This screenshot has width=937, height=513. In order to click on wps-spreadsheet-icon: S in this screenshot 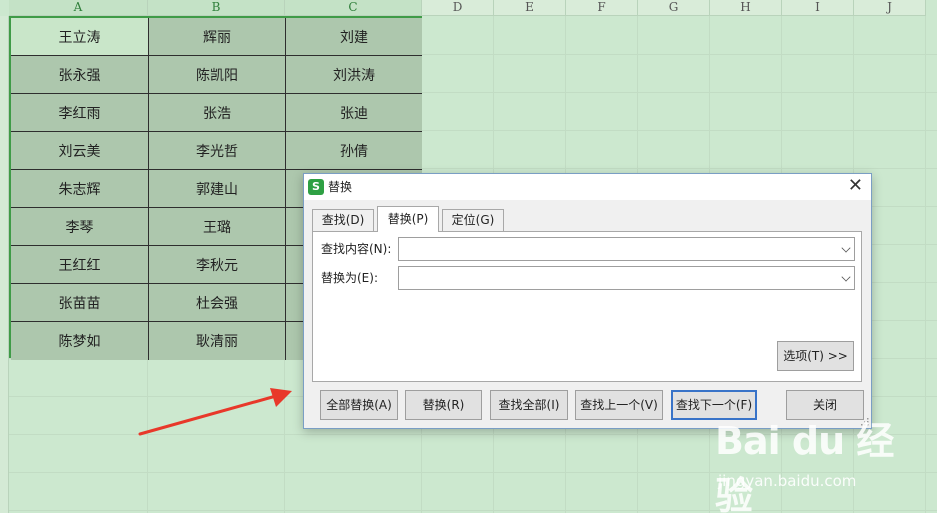, I will do `click(316, 187)`.